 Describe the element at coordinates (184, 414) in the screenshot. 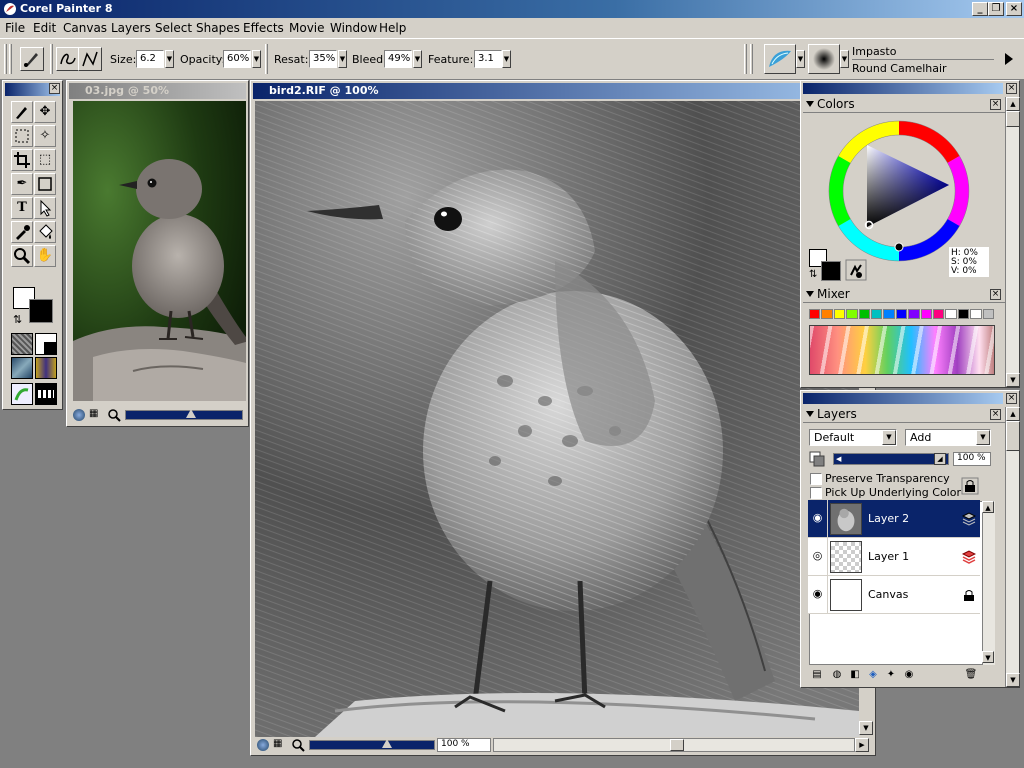

I see `source-zoom-slider` at that location.